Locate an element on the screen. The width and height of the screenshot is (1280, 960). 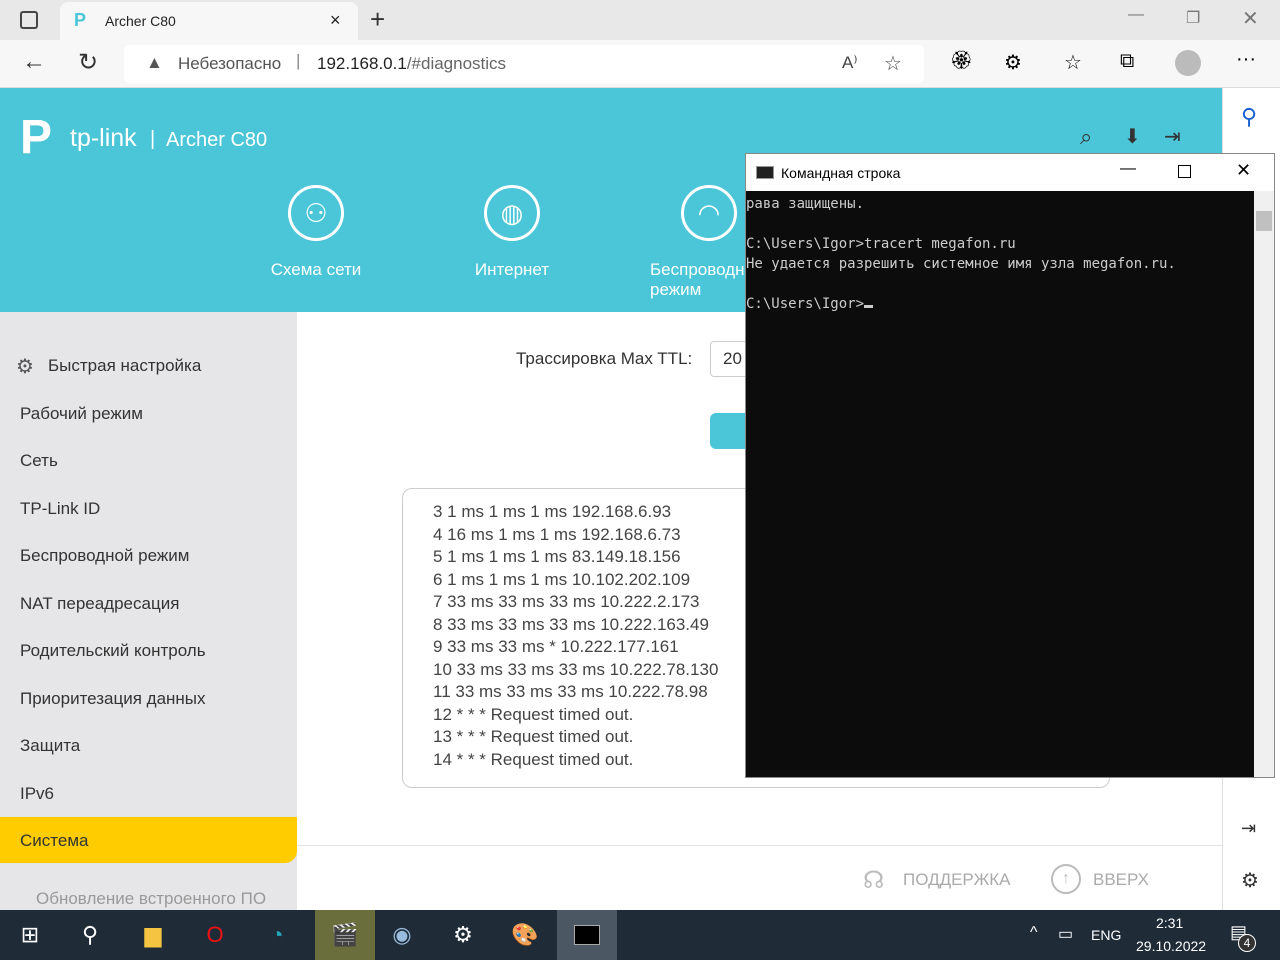
arrow-up-icon: ↑ is located at coordinates (1066, 879).